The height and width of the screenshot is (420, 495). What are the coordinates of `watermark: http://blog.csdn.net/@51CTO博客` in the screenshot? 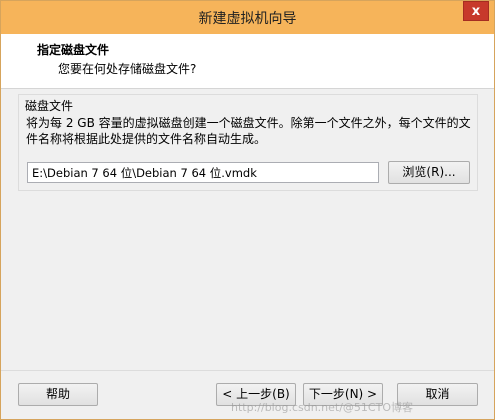 It's located at (322, 407).